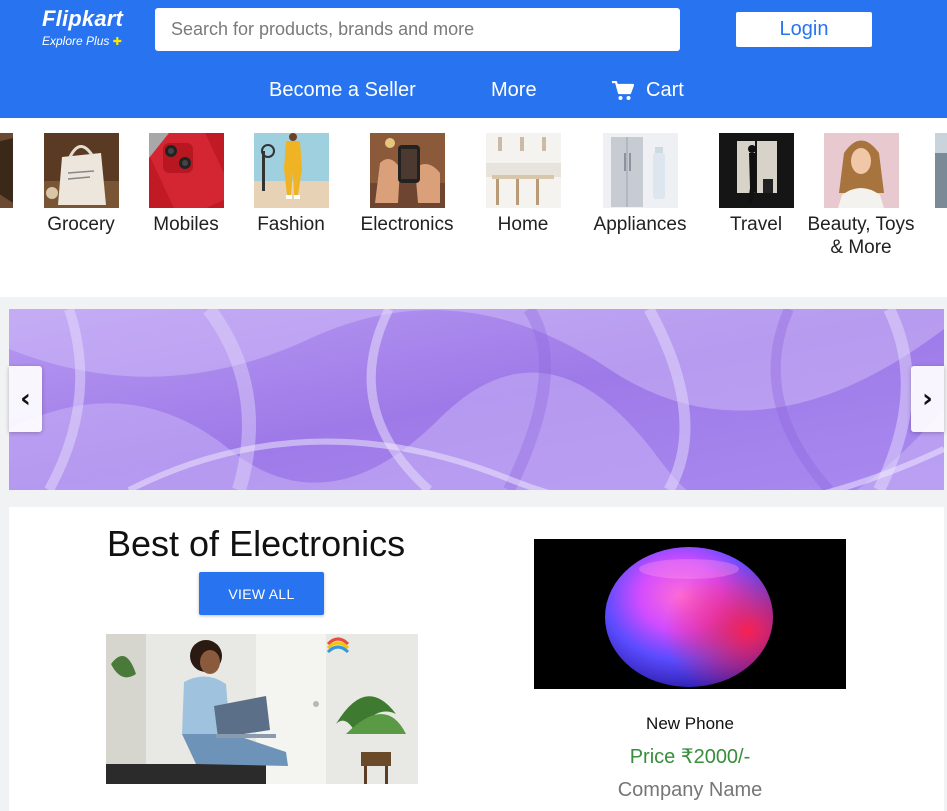  What do you see at coordinates (186, 170) in the screenshot?
I see `mobiles-image` at bounding box center [186, 170].